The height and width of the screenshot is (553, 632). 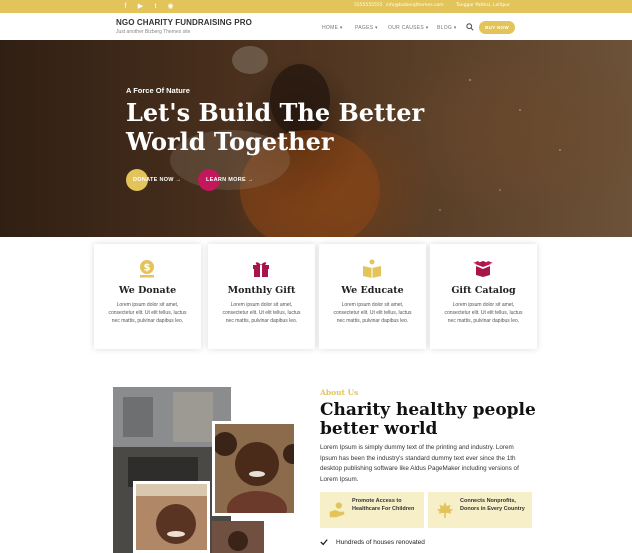 I want to click on card-title: We Educate, so click(x=372, y=290).